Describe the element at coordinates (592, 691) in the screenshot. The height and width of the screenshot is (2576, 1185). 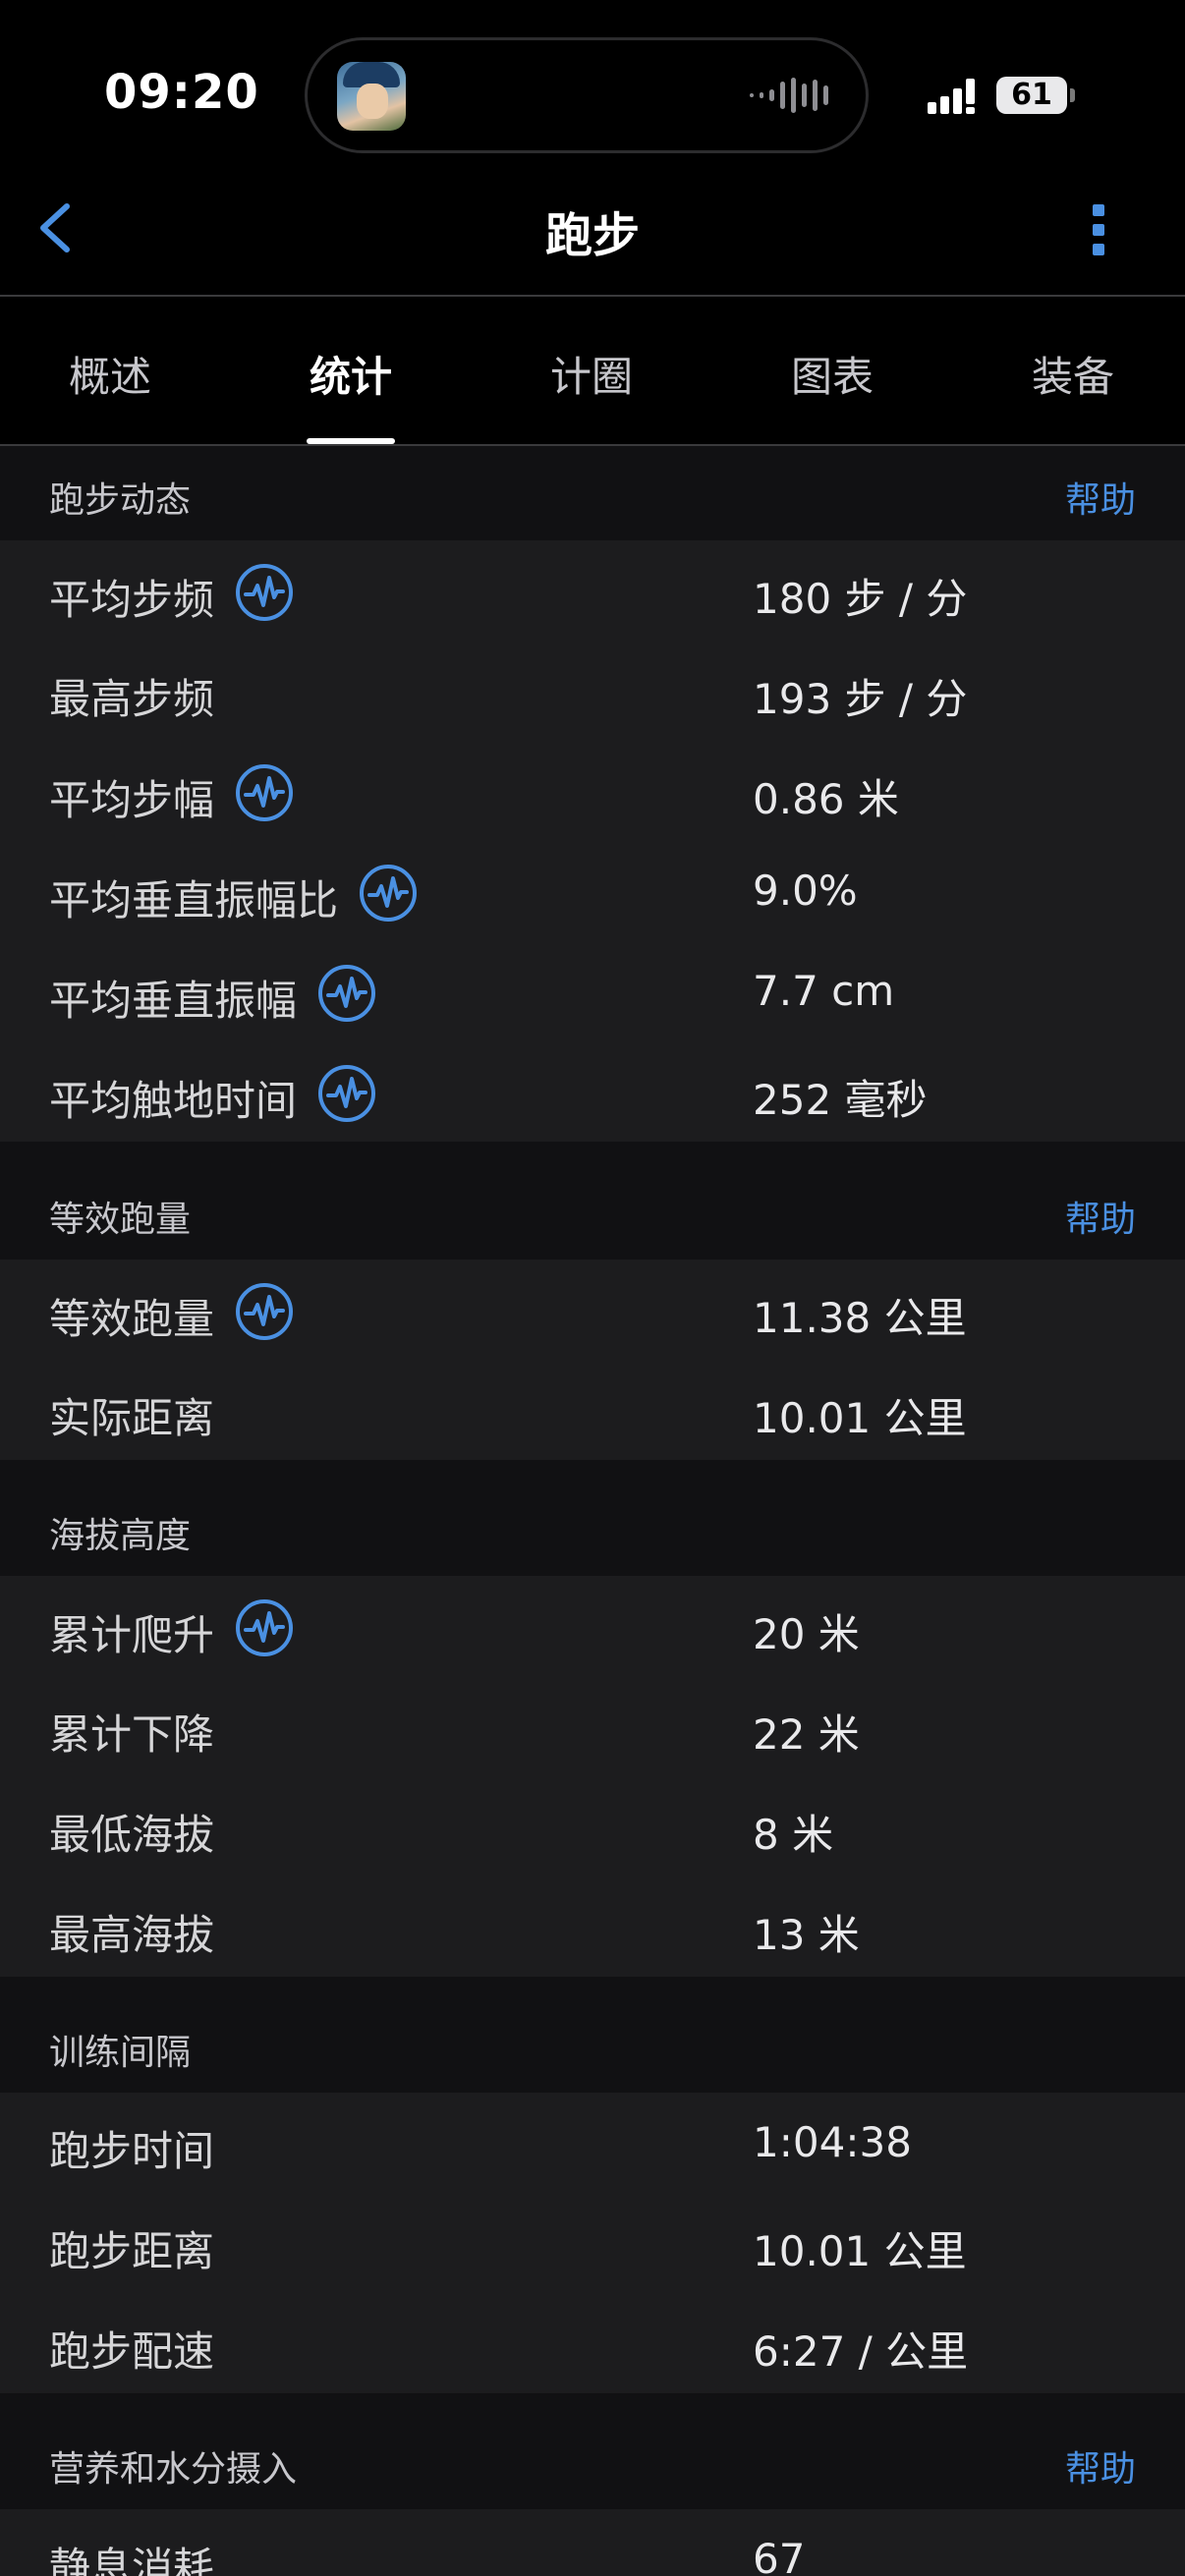
I see `stat-row: 最高步频 193 步 / 分` at that location.